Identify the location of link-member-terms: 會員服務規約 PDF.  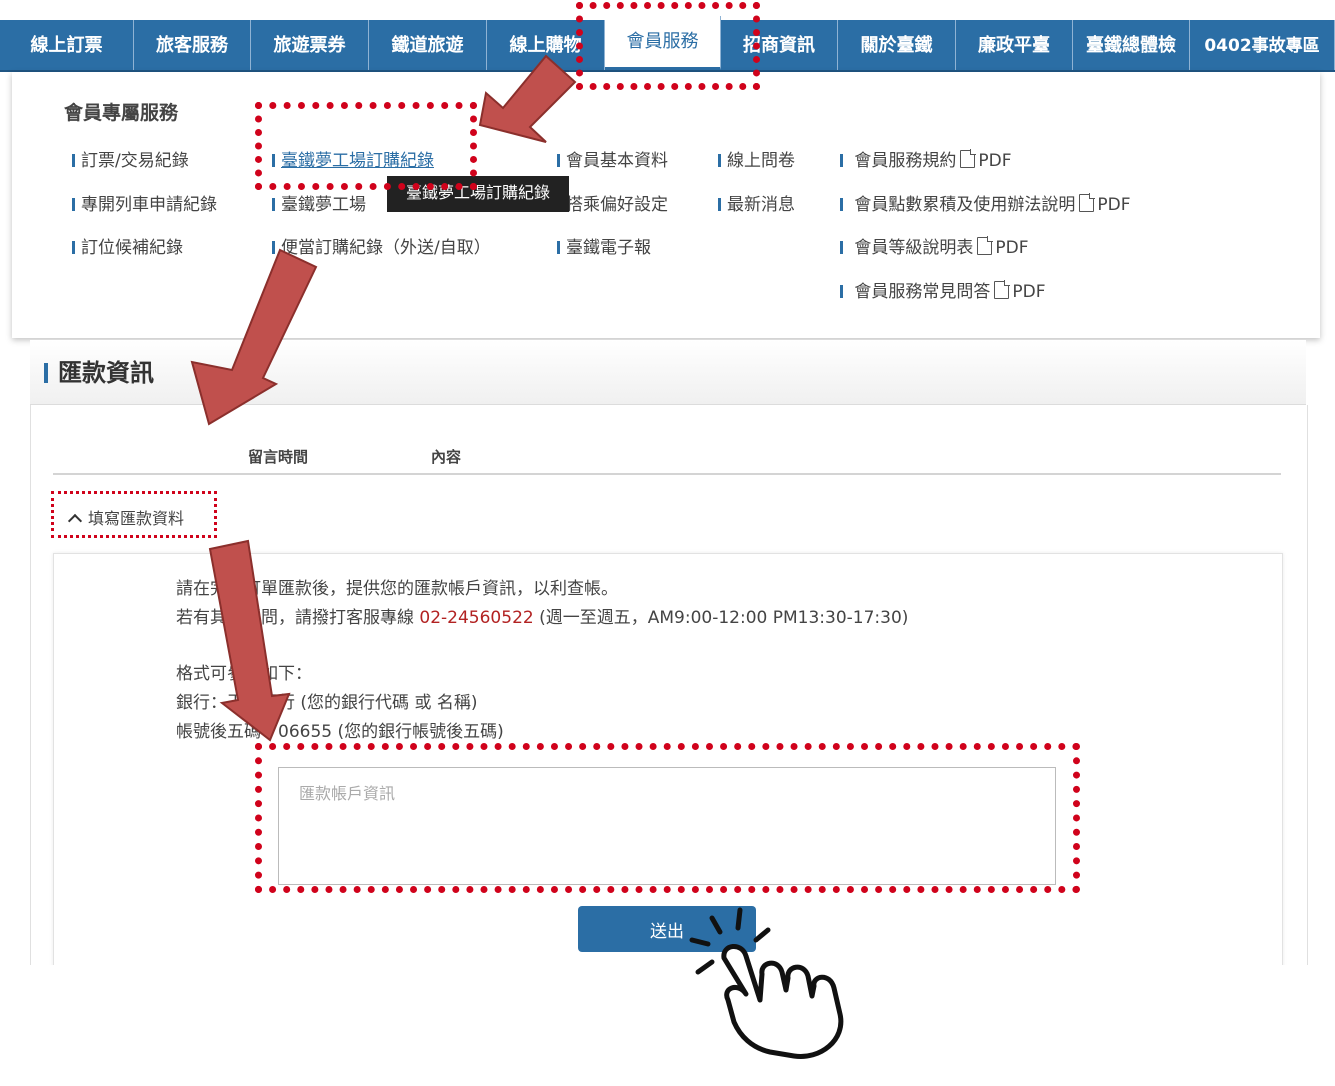
(926, 158).